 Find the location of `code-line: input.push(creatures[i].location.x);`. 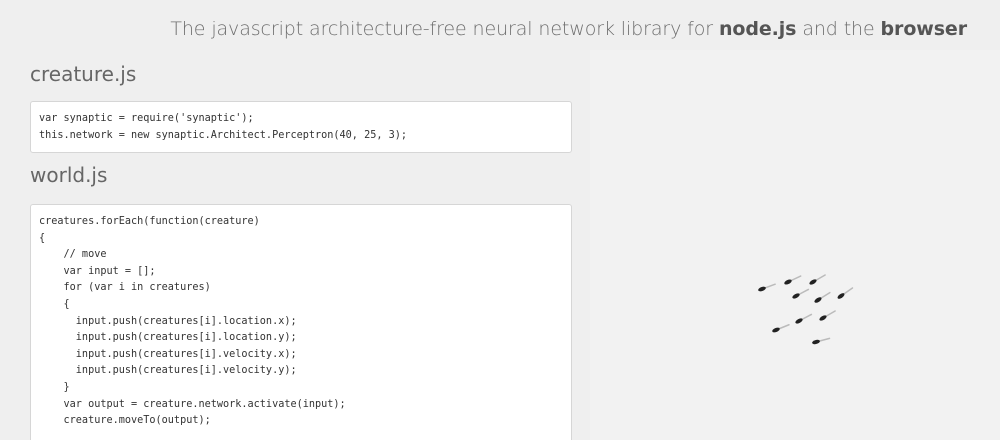

code-line: input.push(creatures[i].location.x); is located at coordinates (168, 321).